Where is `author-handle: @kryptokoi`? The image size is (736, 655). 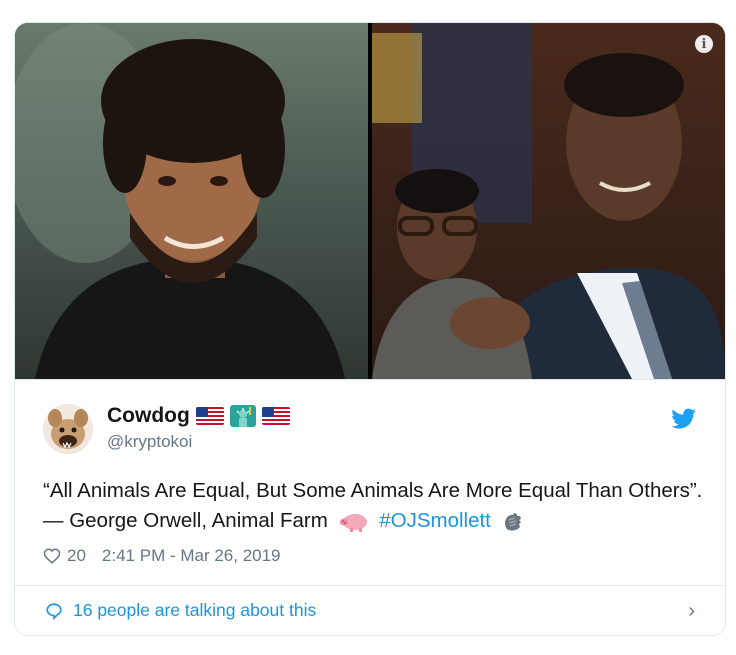 author-handle: @kryptokoi is located at coordinates (149, 442).